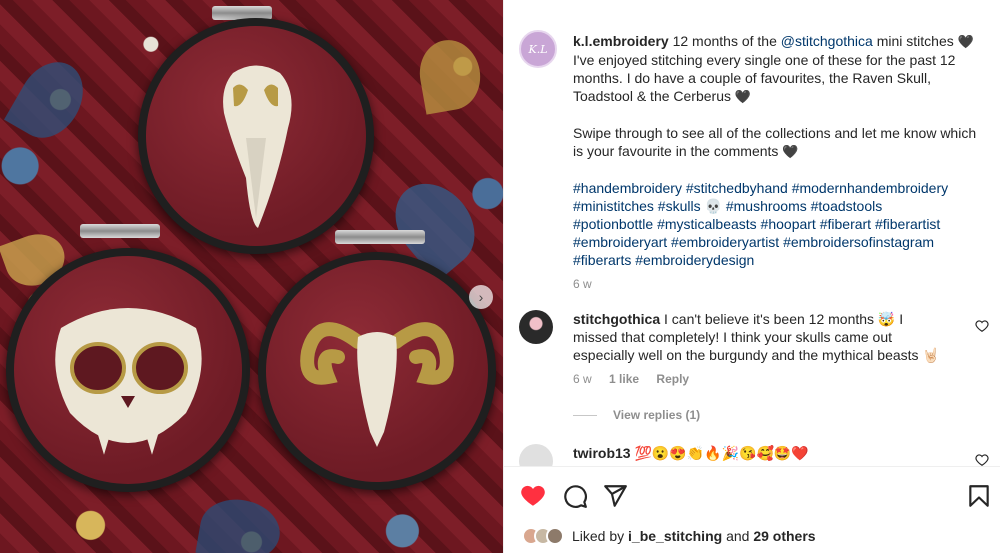 Image resolution: width=1000 pixels, height=553 pixels. I want to click on hoop-ram-skull, so click(377, 371).